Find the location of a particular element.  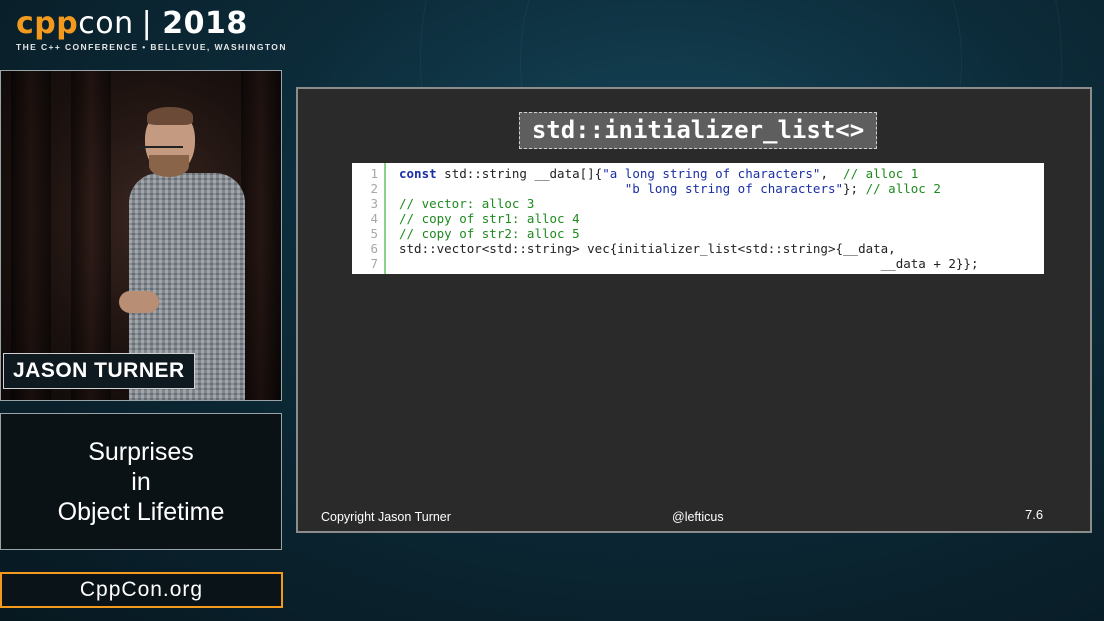

speaker-hands is located at coordinates (139, 302).